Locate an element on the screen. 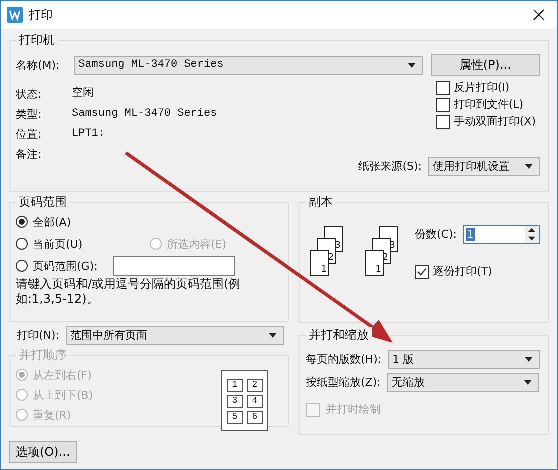 The height and width of the screenshot is (470, 558). page-order-preview: 1 2 3 4 5 6 is located at coordinates (244, 400).